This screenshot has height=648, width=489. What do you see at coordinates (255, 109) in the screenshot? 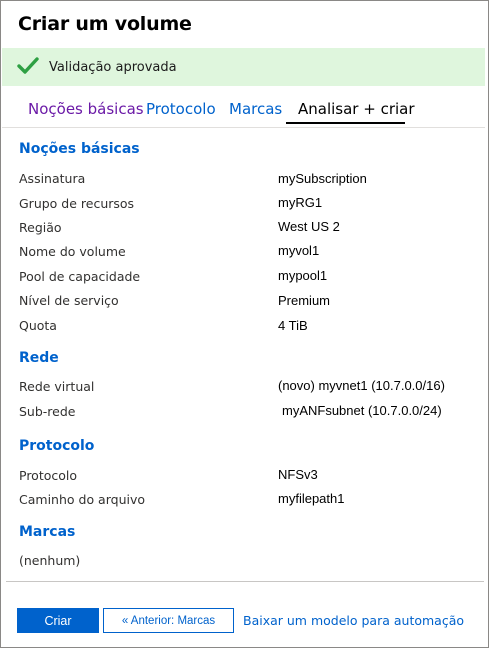
I see `tab-tags: Marcas` at bounding box center [255, 109].